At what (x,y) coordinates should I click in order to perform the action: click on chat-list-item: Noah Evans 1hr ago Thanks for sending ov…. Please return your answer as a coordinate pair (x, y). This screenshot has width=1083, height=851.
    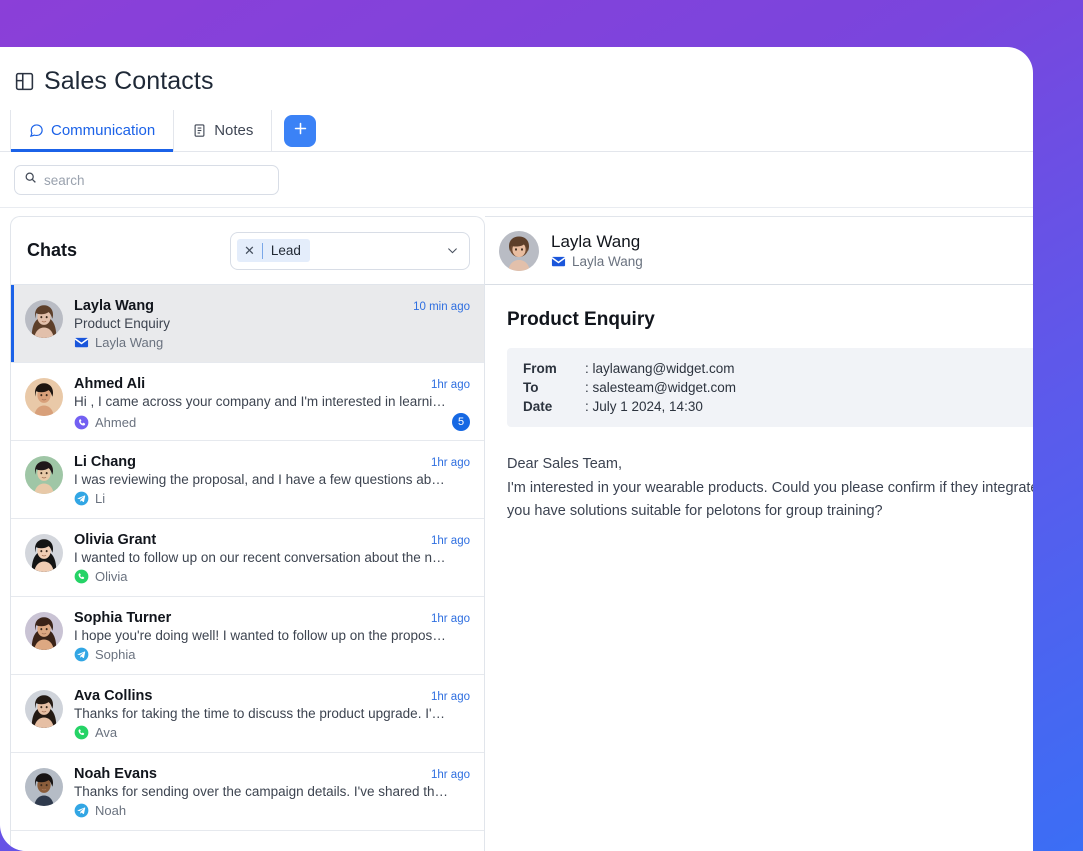
    Looking at the image, I should click on (247, 792).